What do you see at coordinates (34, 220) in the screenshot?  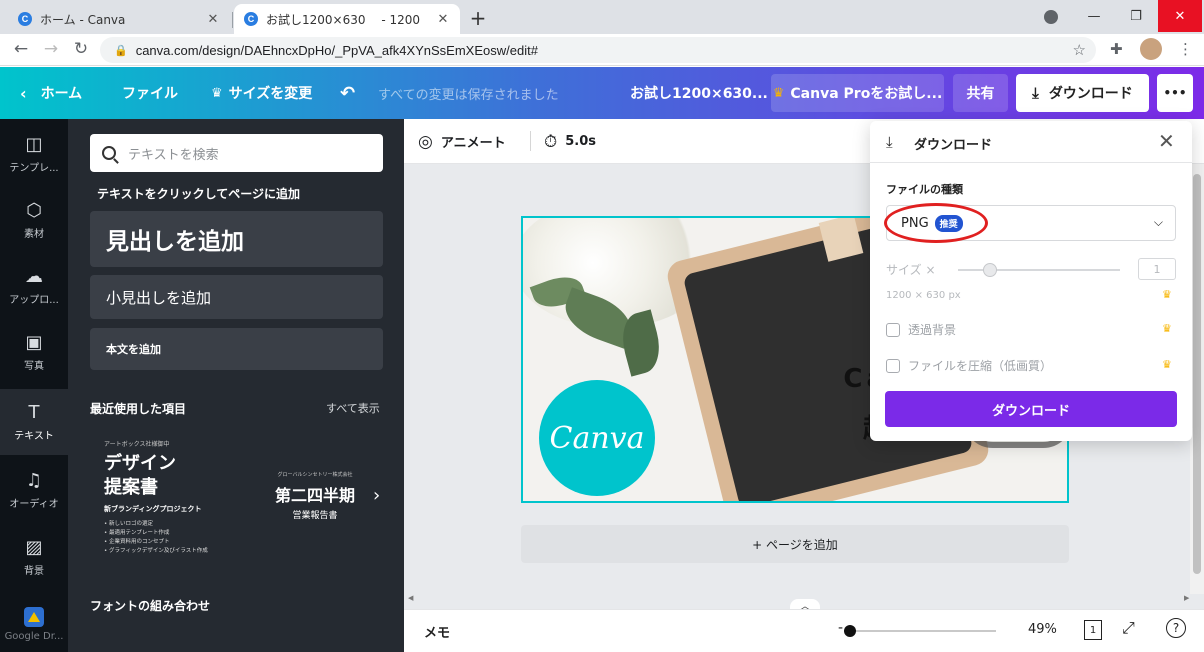 I see `rail-item-elements: ⬡ 素材` at bounding box center [34, 220].